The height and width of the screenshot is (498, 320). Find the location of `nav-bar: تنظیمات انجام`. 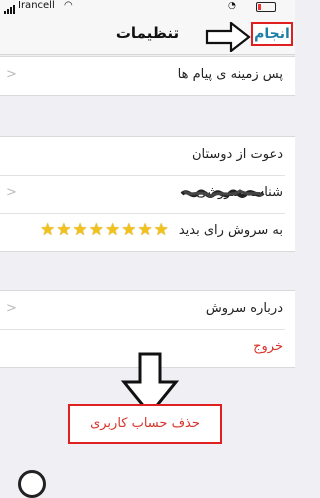

nav-bar: تنظیمات انجام is located at coordinates (147, 34).